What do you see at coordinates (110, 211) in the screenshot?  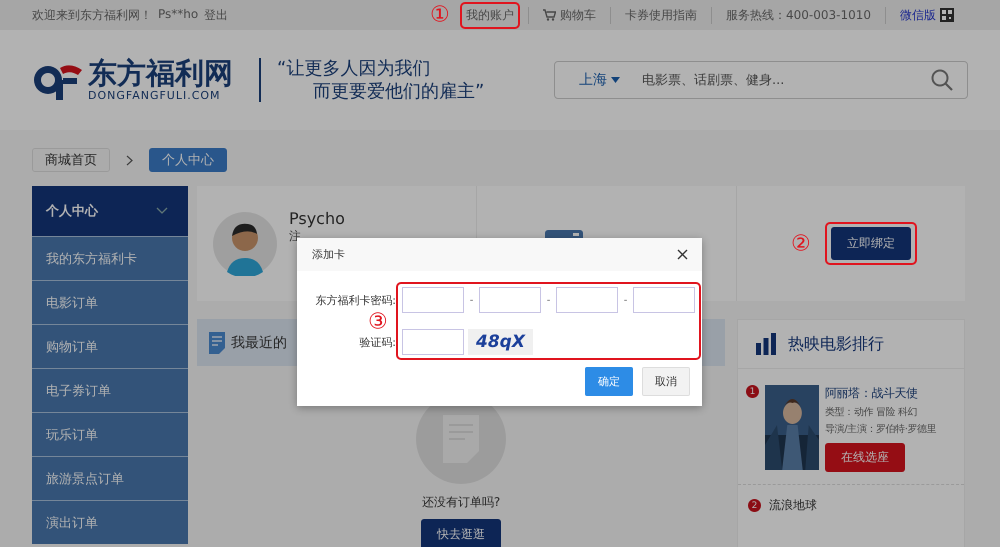 I see `sidebar-header: 个人中心` at bounding box center [110, 211].